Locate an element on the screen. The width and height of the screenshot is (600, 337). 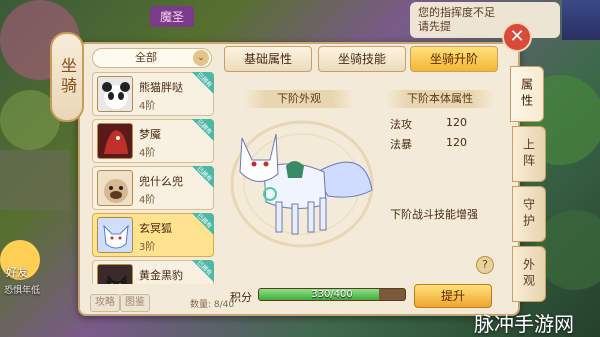
tab-mount-skills: 坐骑技能 is located at coordinates (362, 59).